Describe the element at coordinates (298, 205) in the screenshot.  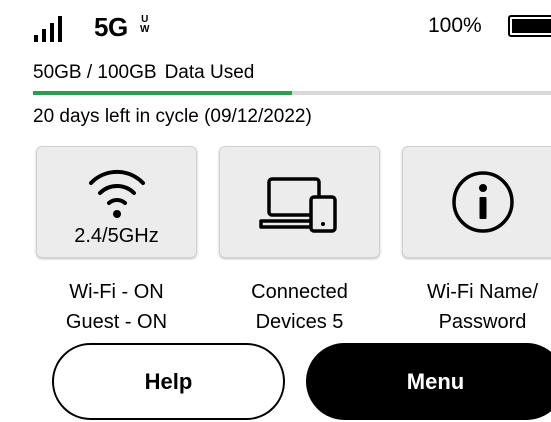
I see `connected-devices-icon` at that location.